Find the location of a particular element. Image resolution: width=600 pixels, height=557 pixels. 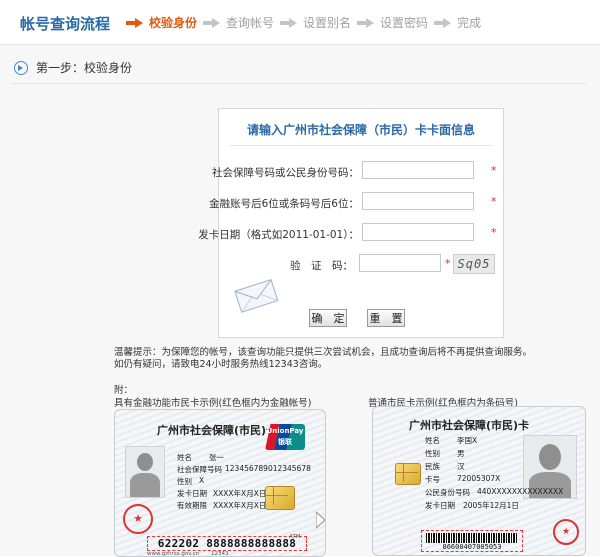

current-step-line: 第一步：校验身份 is located at coordinates (73, 67).